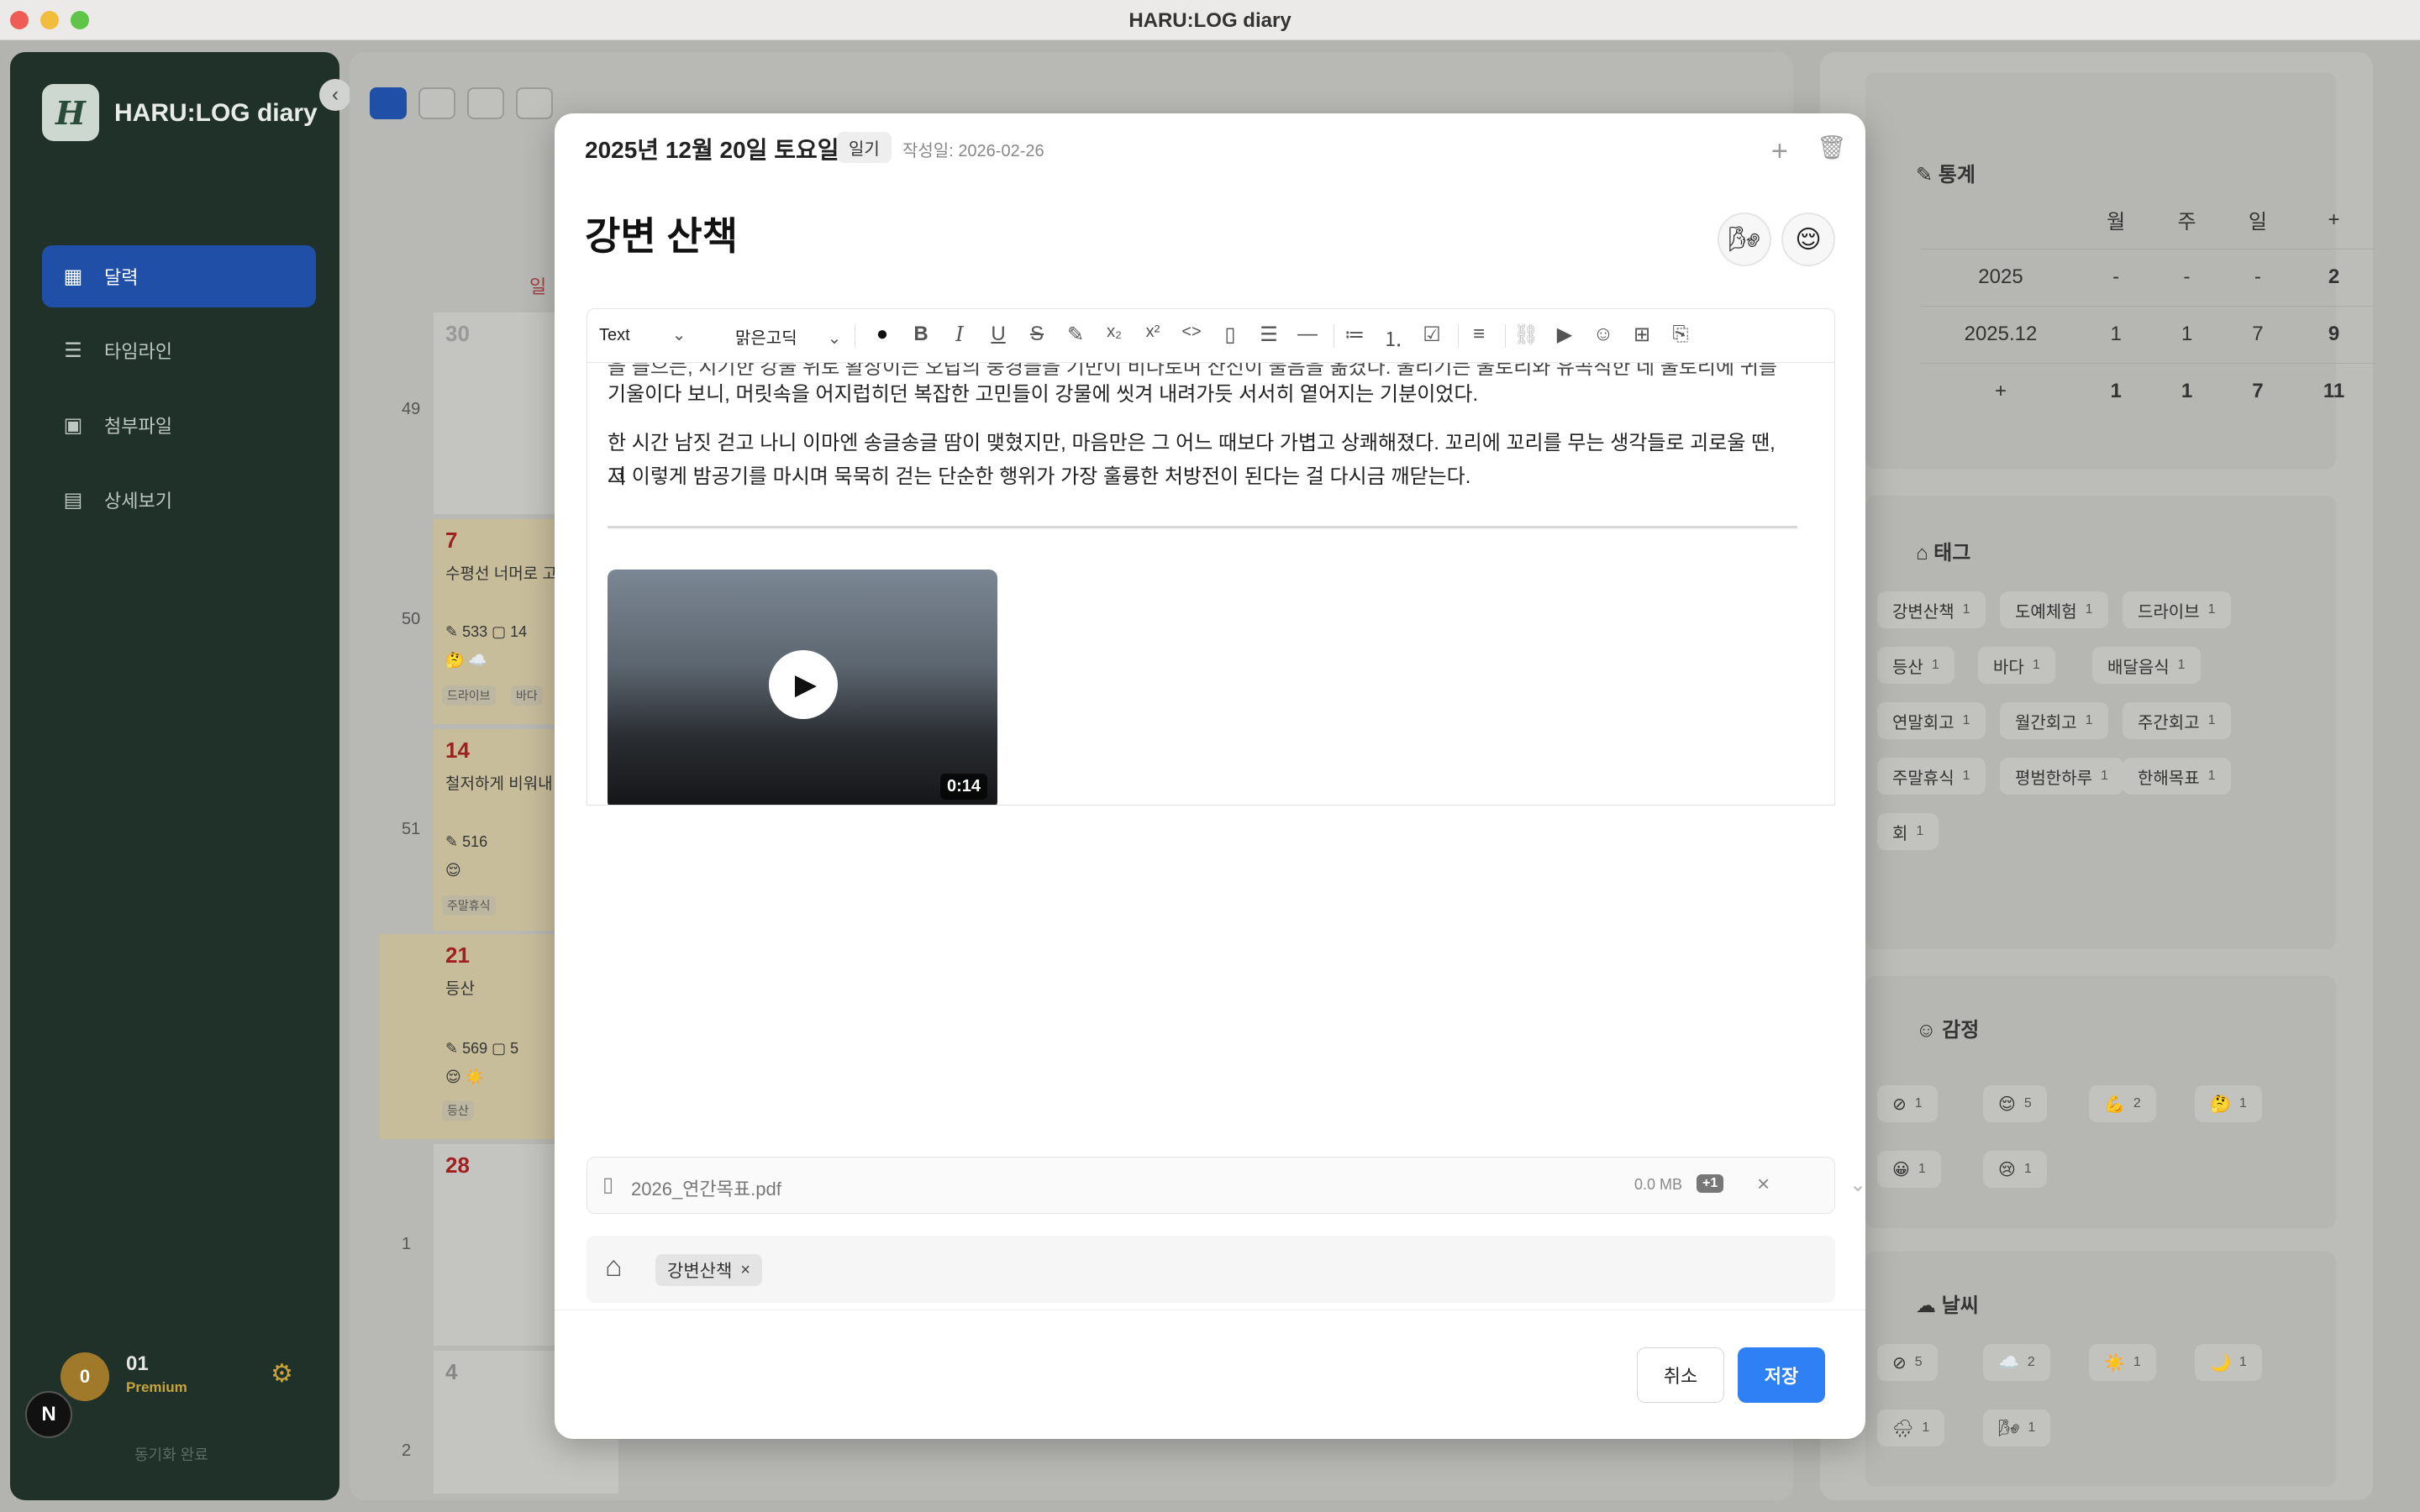 The height and width of the screenshot is (1512, 2420). Describe the element at coordinates (921, 334) in the screenshot. I see `bold-icon: B` at that location.